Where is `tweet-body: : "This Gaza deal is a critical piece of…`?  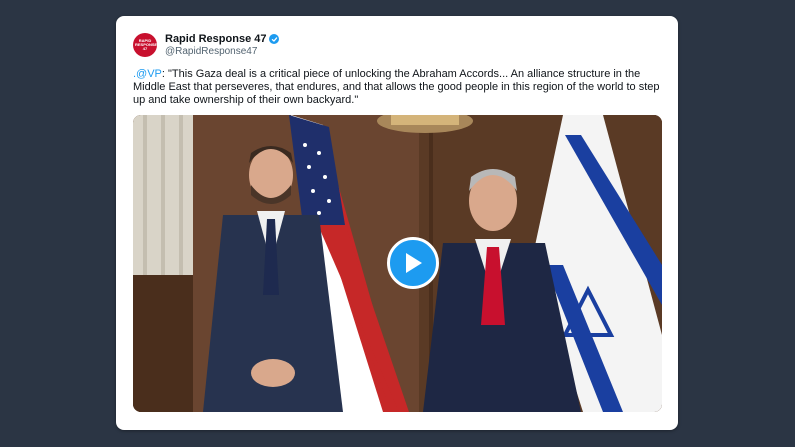 tweet-body: : "This Gaza deal is a critical piece of… is located at coordinates (396, 87).